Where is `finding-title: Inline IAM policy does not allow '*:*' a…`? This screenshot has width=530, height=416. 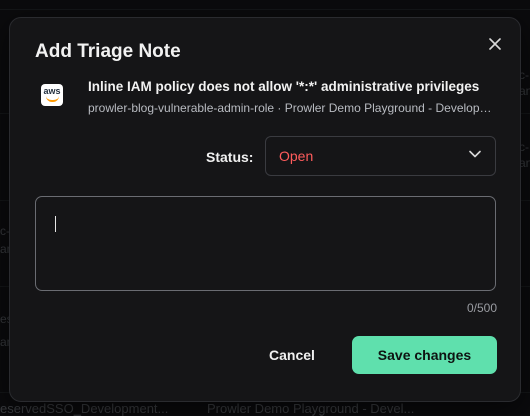
finding-title: Inline IAM policy does not allow '*:*' a… is located at coordinates (284, 86).